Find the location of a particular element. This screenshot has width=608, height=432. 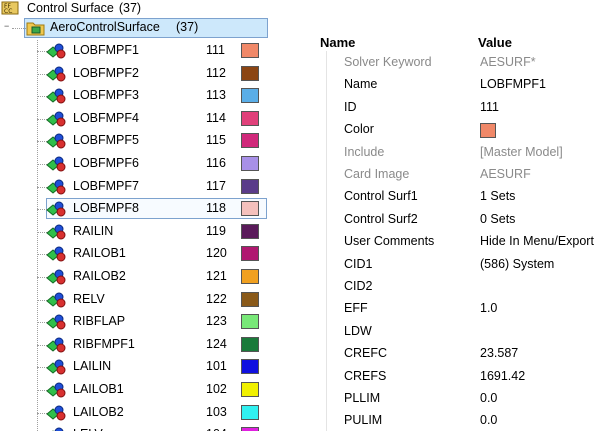

property-value: Hide In Menu/Export is located at coordinates (537, 241).